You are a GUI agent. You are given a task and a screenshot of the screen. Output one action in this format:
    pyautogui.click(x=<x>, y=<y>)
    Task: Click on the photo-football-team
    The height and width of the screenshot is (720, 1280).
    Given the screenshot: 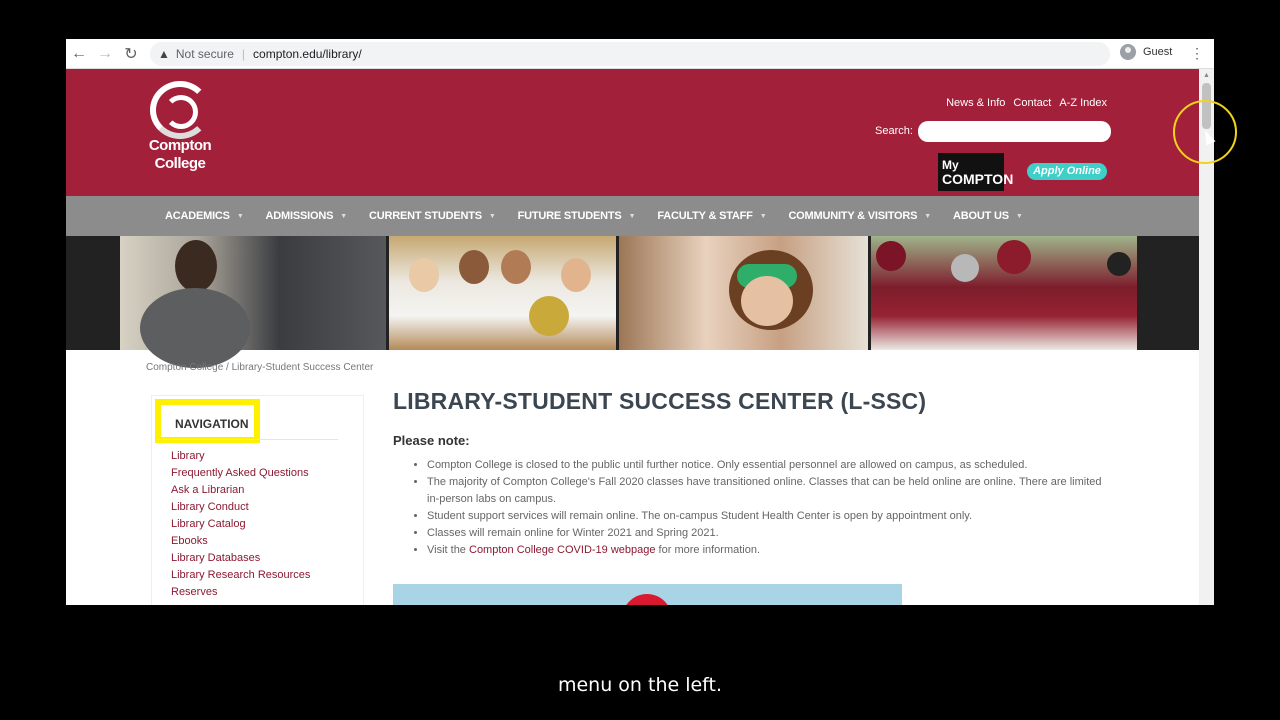 What is the action you would take?
    pyautogui.click(x=1004, y=293)
    